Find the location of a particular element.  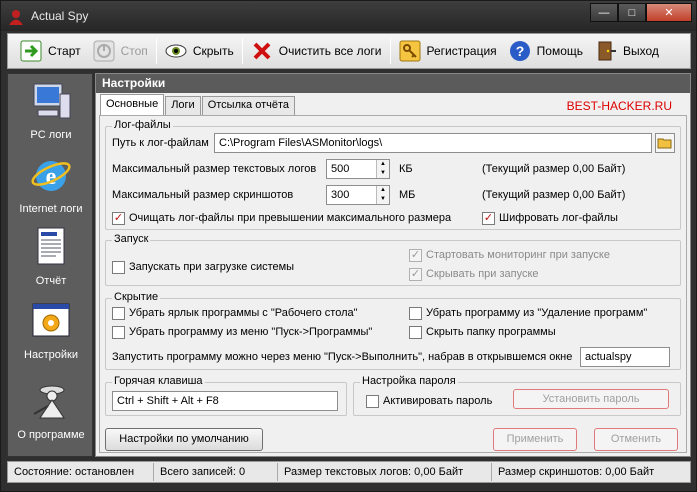

hide-label: Скрыть is located at coordinates (213, 51).